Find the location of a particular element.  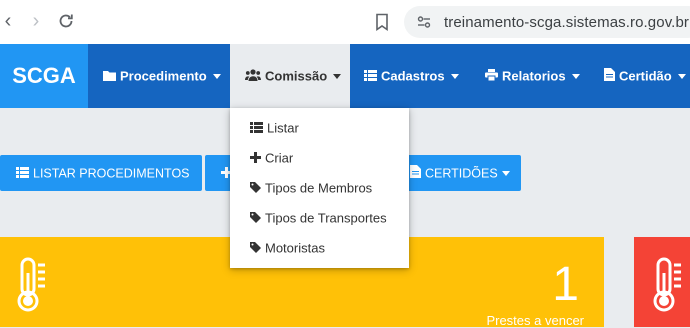

nav-comissao: Comissão is located at coordinates (290, 76).